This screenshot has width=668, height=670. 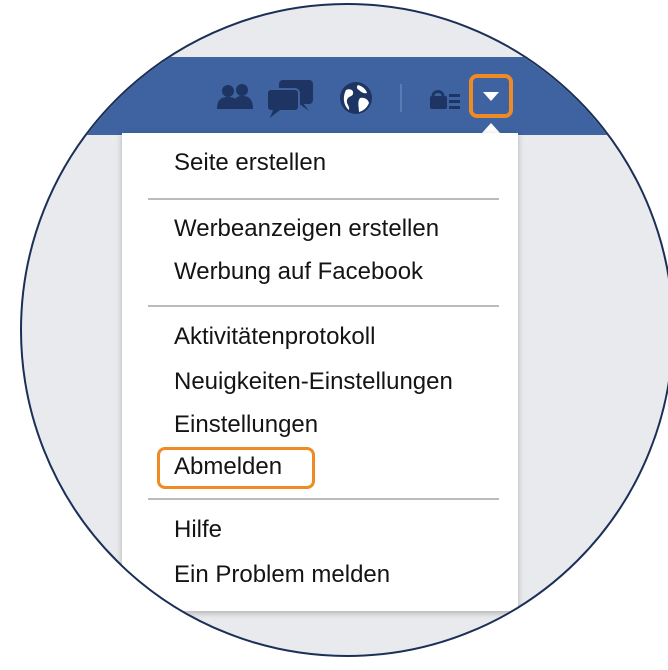 What do you see at coordinates (401, 98) in the screenshot?
I see `header-divider` at bounding box center [401, 98].